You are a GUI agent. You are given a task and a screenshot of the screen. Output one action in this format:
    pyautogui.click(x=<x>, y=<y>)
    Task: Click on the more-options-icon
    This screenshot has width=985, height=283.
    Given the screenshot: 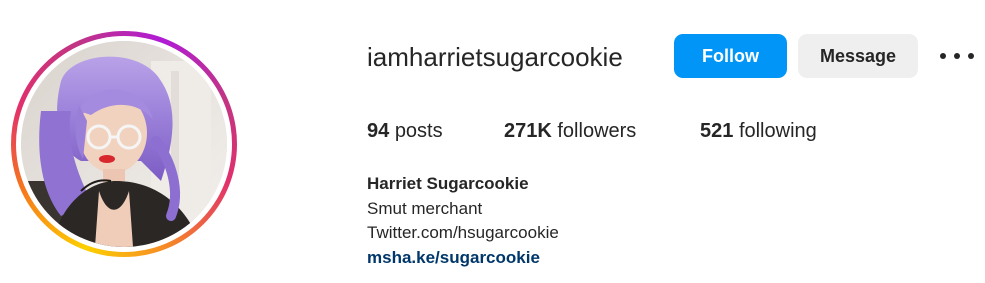 What is the action you would take?
    pyautogui.click(x=957, y=56)
    